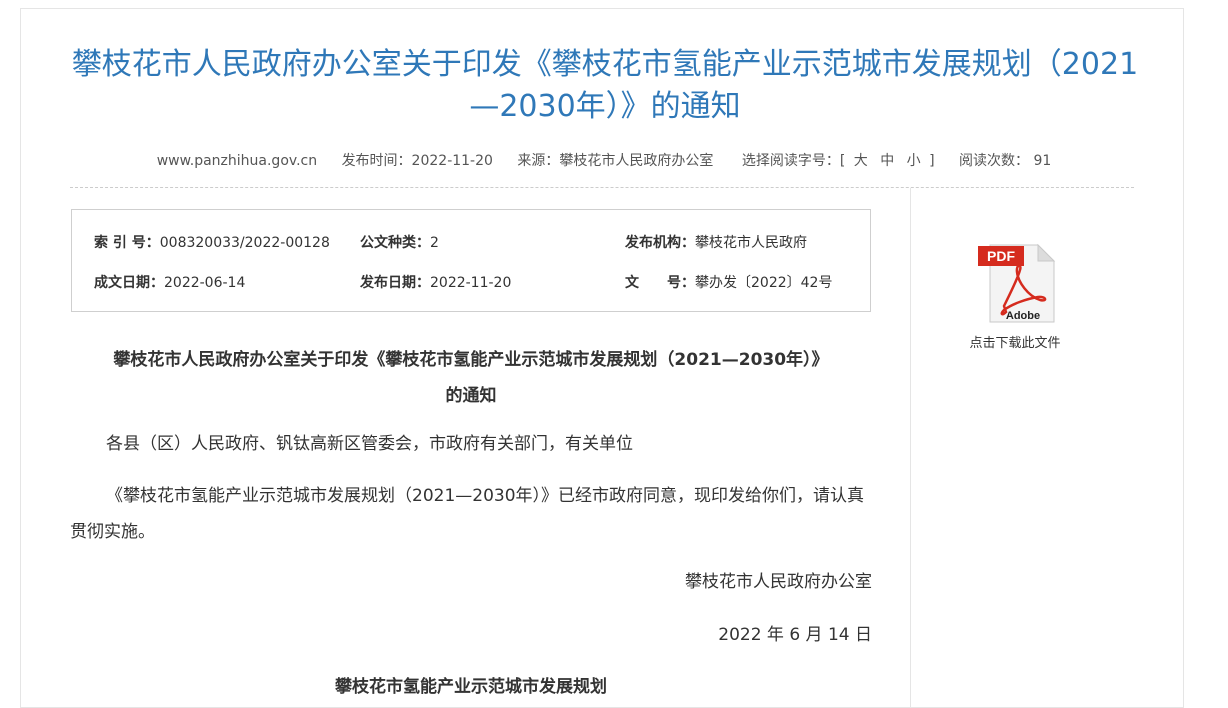 Image resolution: width=1228 pixels, height=708 pixels. I want to click on info-publish-date: 发布日期：2022-11-20, so click(435, 282).